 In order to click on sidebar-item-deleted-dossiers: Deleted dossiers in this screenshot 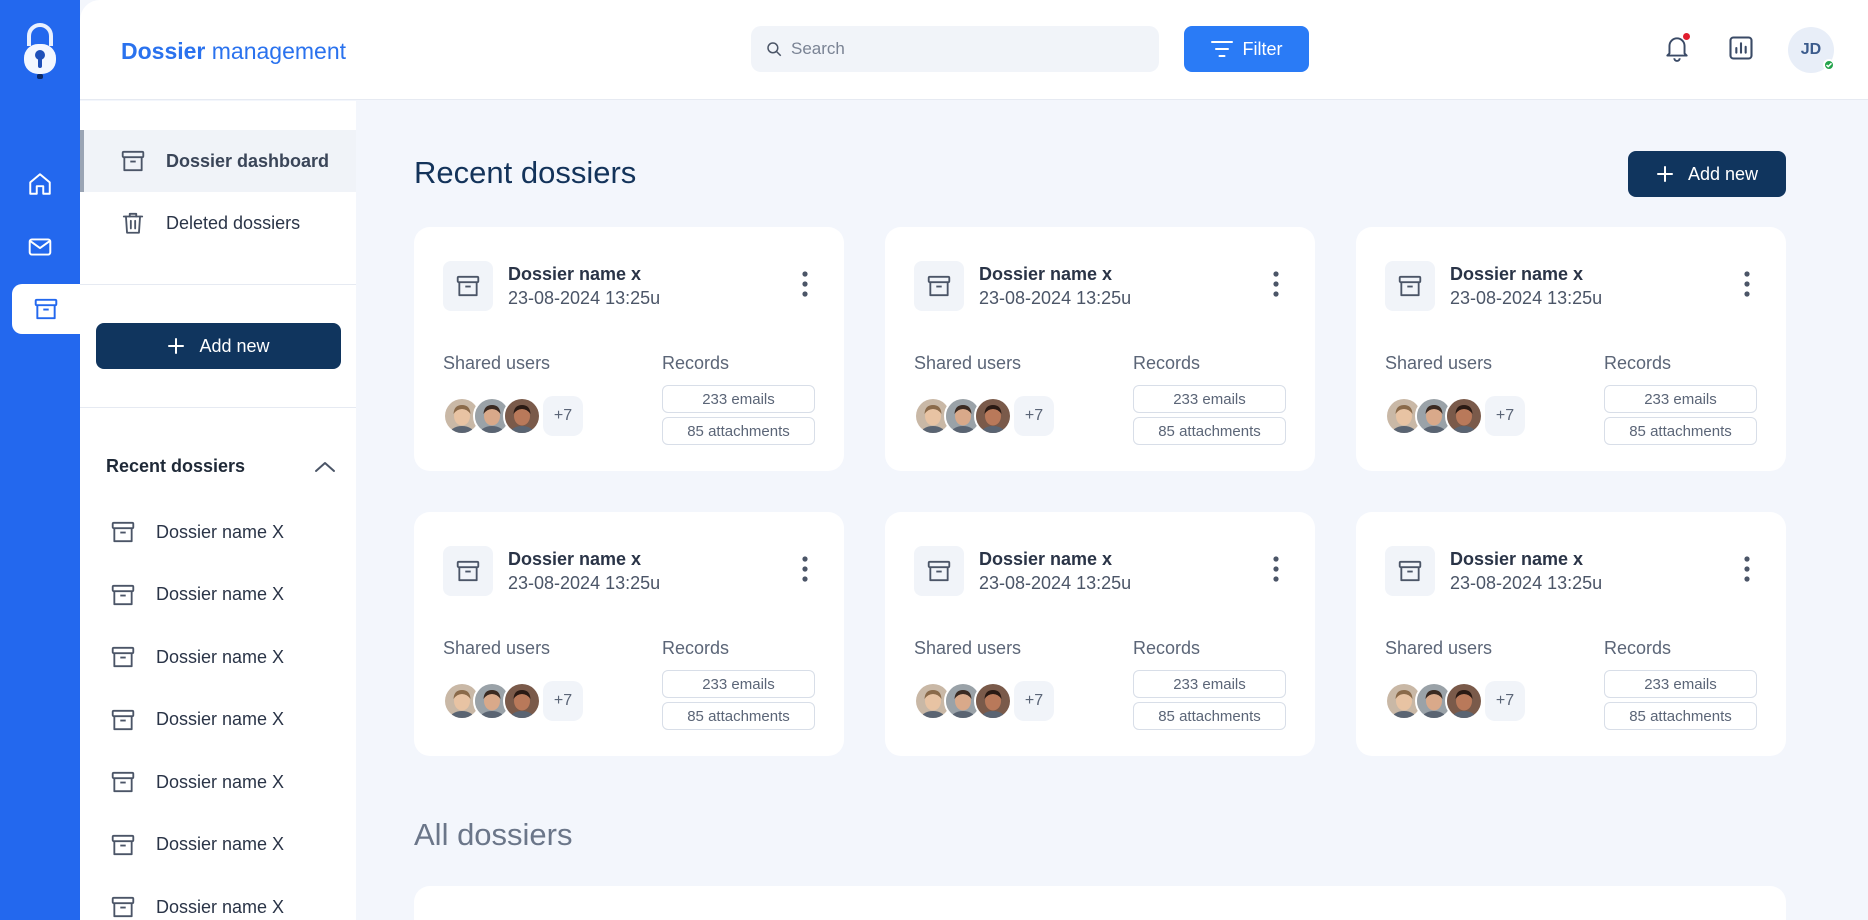, I will do `click(218, 223)`.